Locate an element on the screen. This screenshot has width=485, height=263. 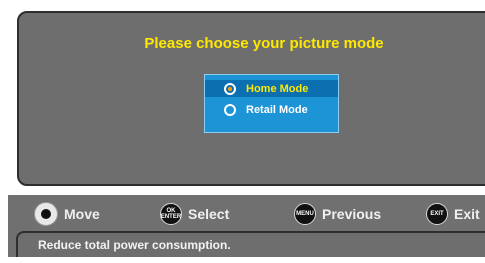
dialog-title: Please choose your picture mode is located at coordinates (264, 43).